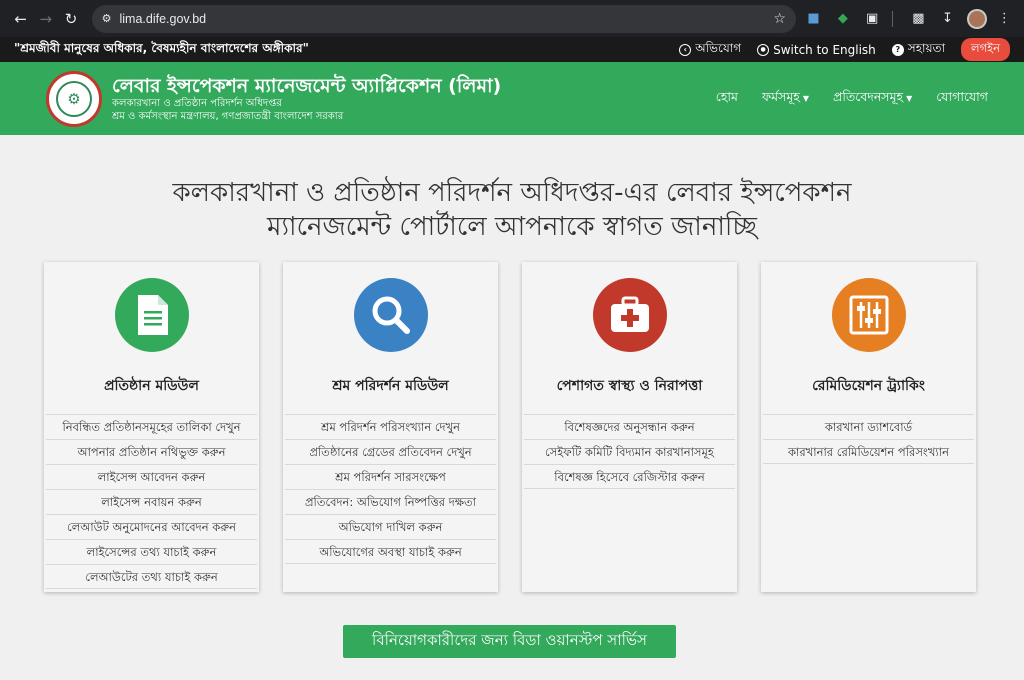 This screenshot has height=680, width=1024. What do you see at coordinates (20, 19) in the screenshot?
I see `back-icon: ←` at bounding box center [20, 19].